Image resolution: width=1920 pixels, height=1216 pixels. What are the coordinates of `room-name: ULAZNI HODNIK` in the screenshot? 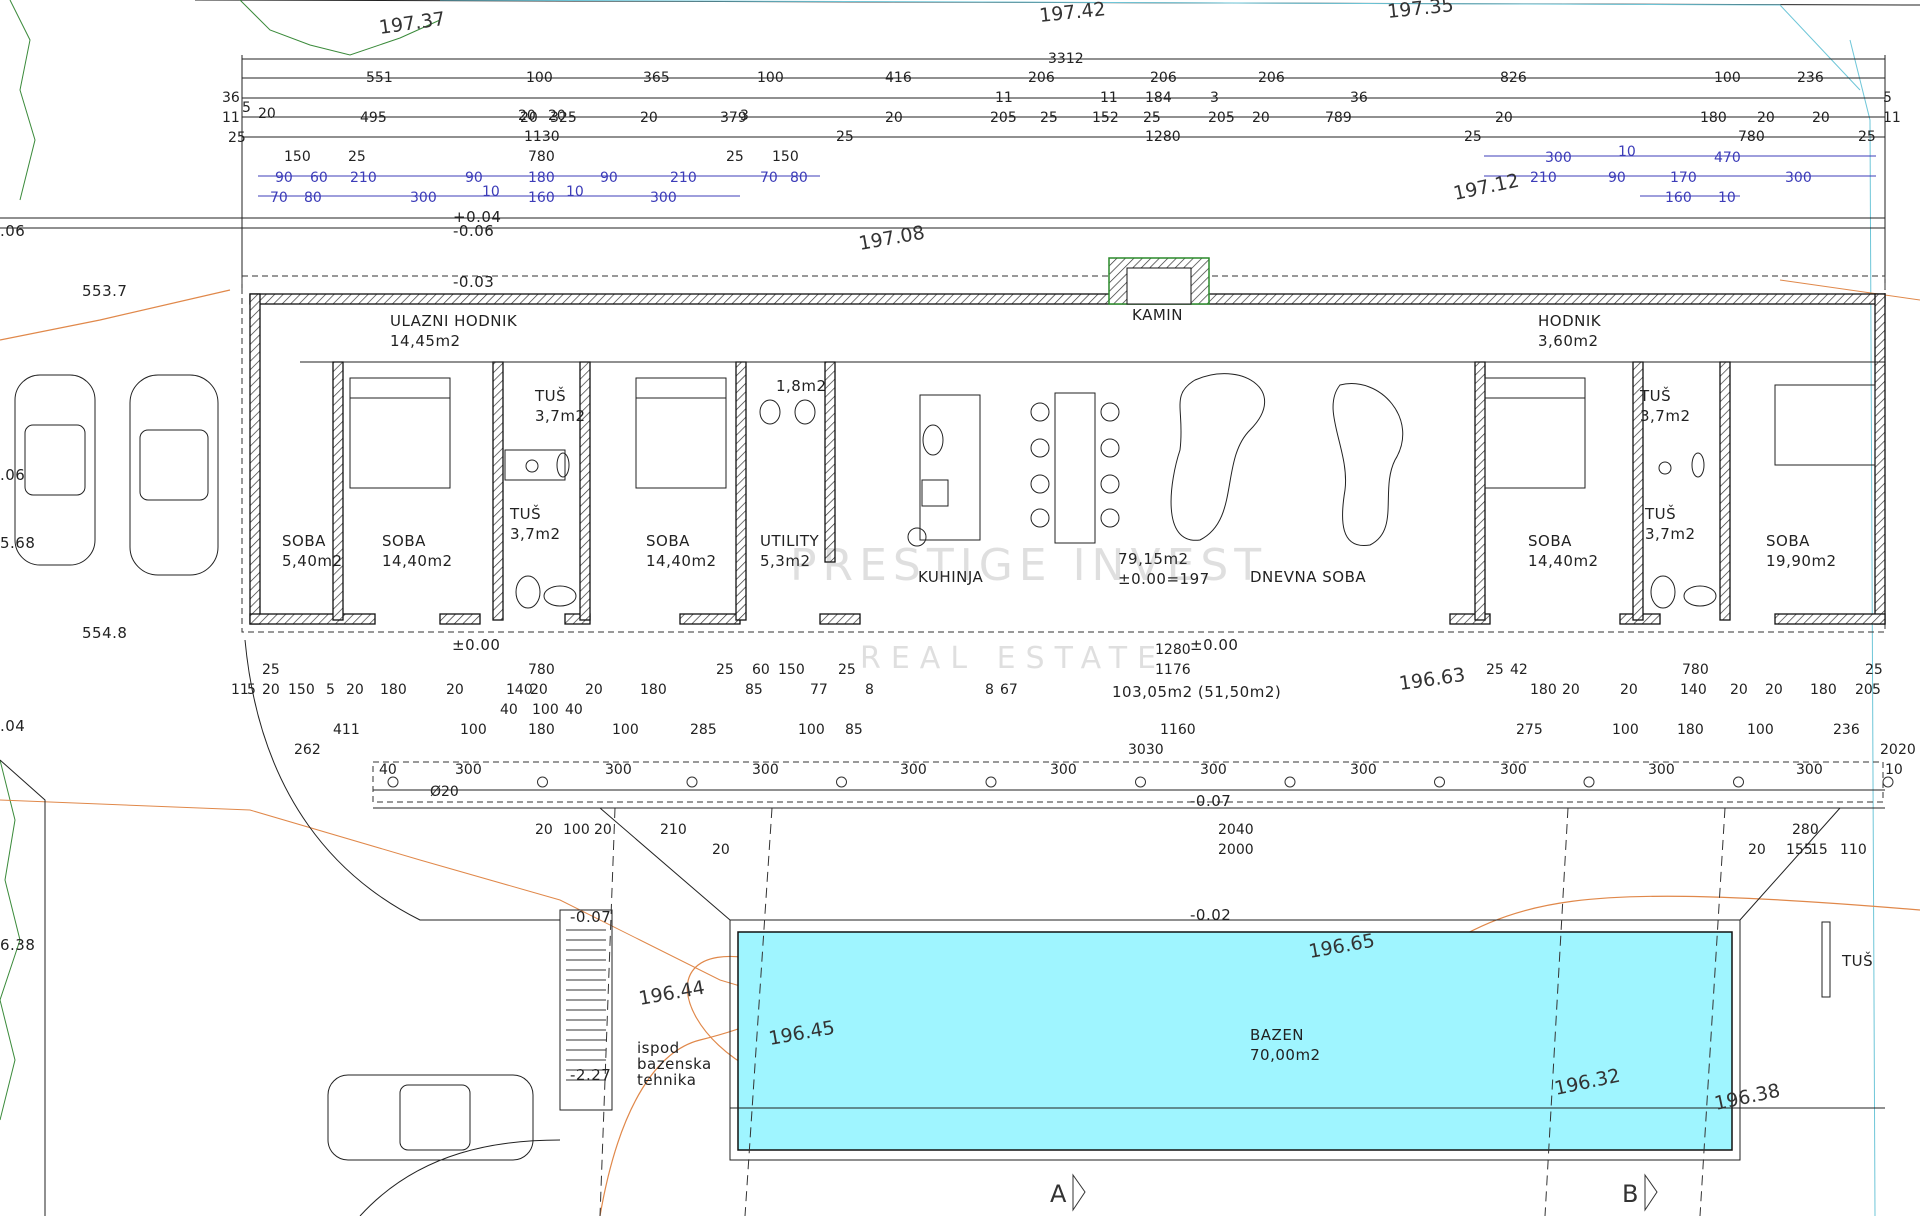 It's located at (454, 321).